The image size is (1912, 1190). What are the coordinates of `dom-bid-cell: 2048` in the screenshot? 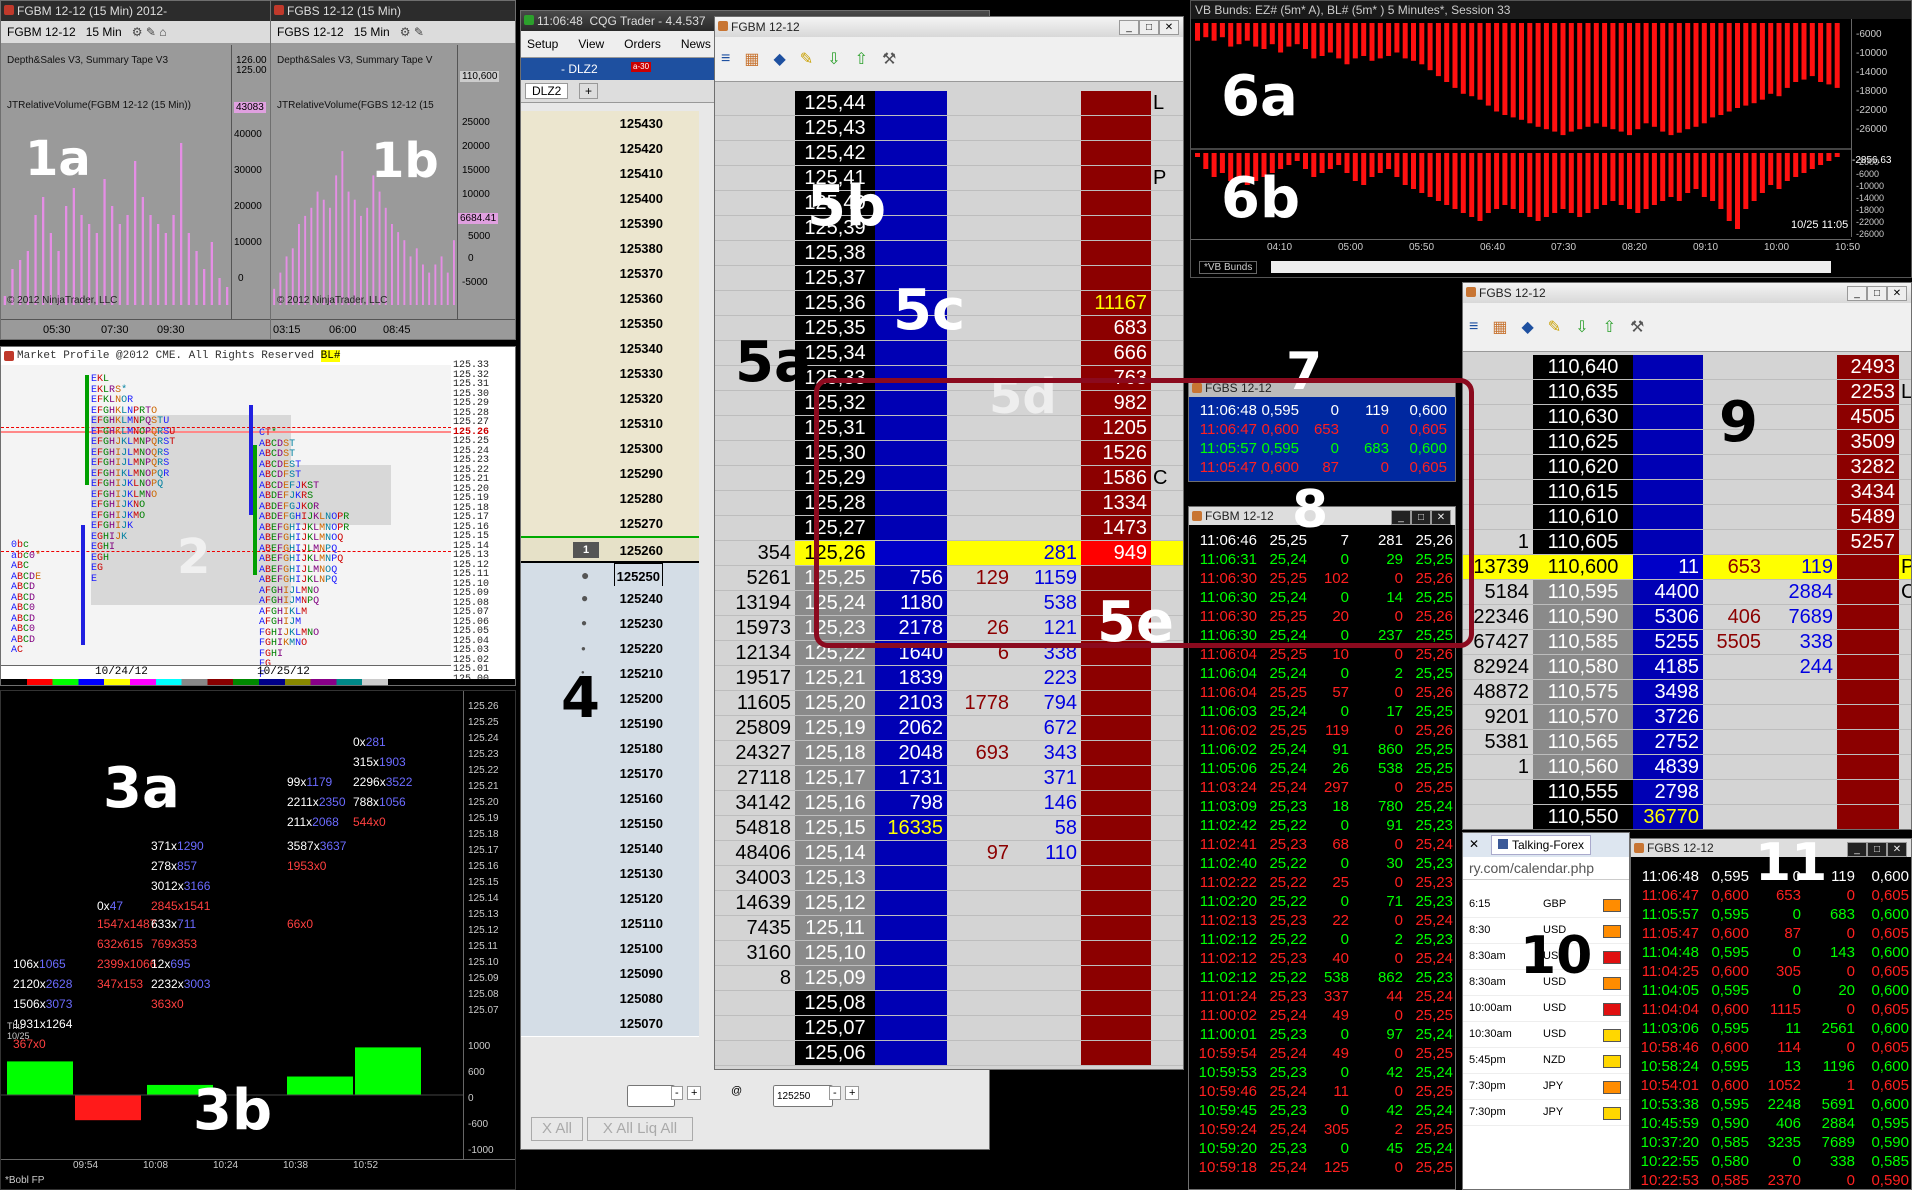 It's located at (911, 753).